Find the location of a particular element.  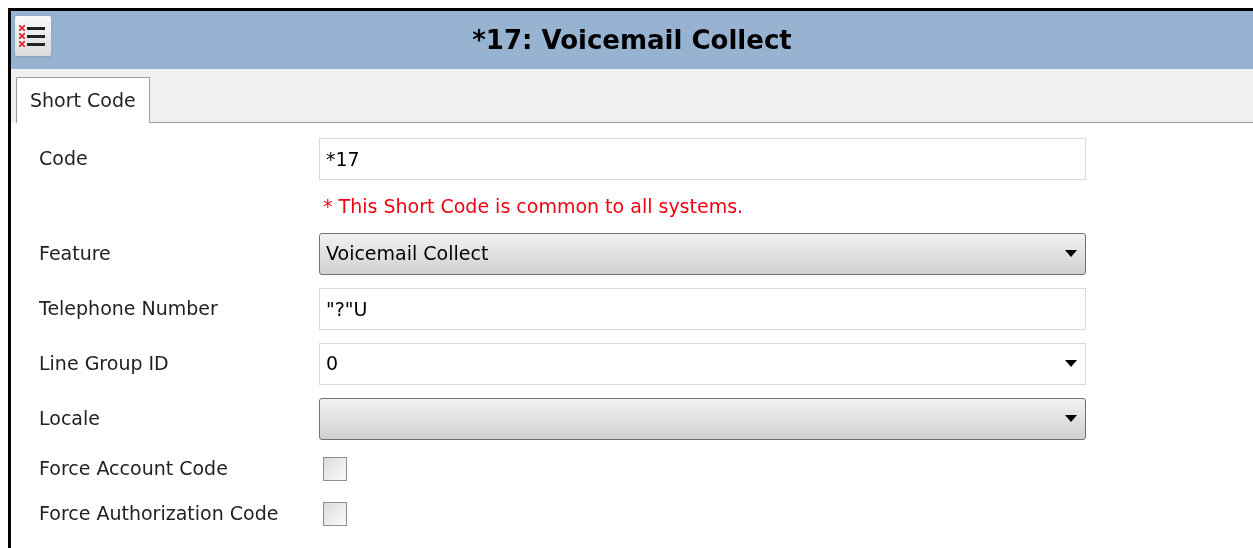

field-label: Line Group ID is located at coordinates (104, 364).